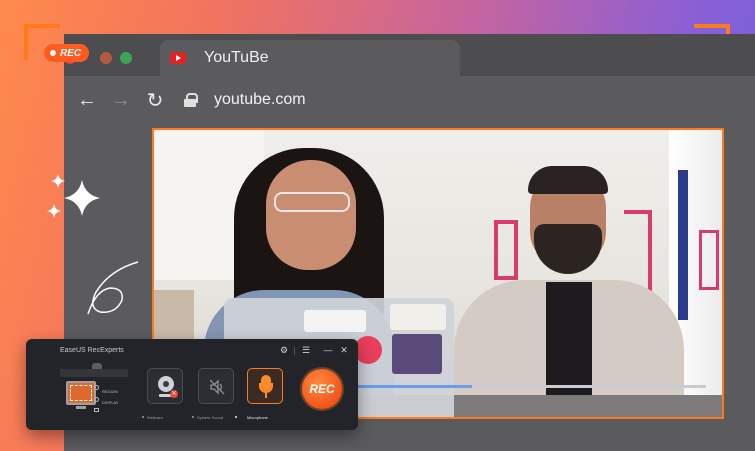 This screenshot has width=755, height=451. I want to click on display-option-icon, so click(96, 399).